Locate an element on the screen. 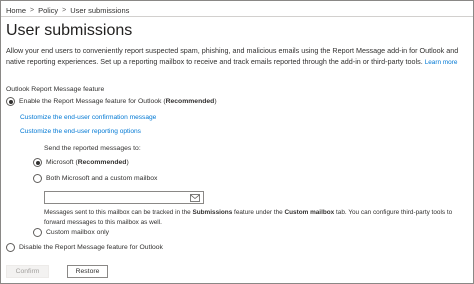 Image resolution: width=474 pixels, height=284 pixels. header-divider is located at coordinates (237, 16).